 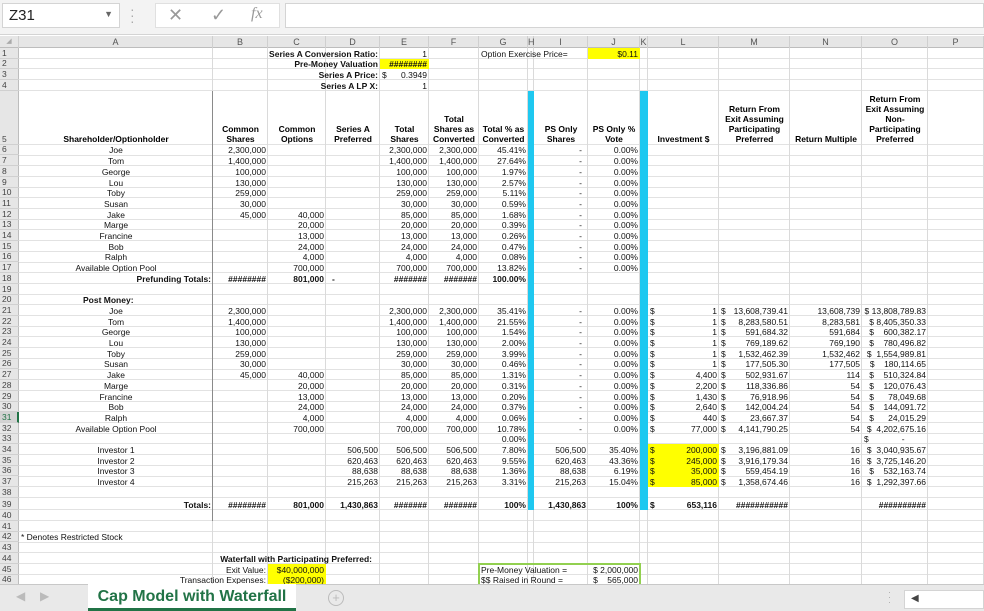 I want to click on cell-c: 13,000, so click(x=297, y=396).